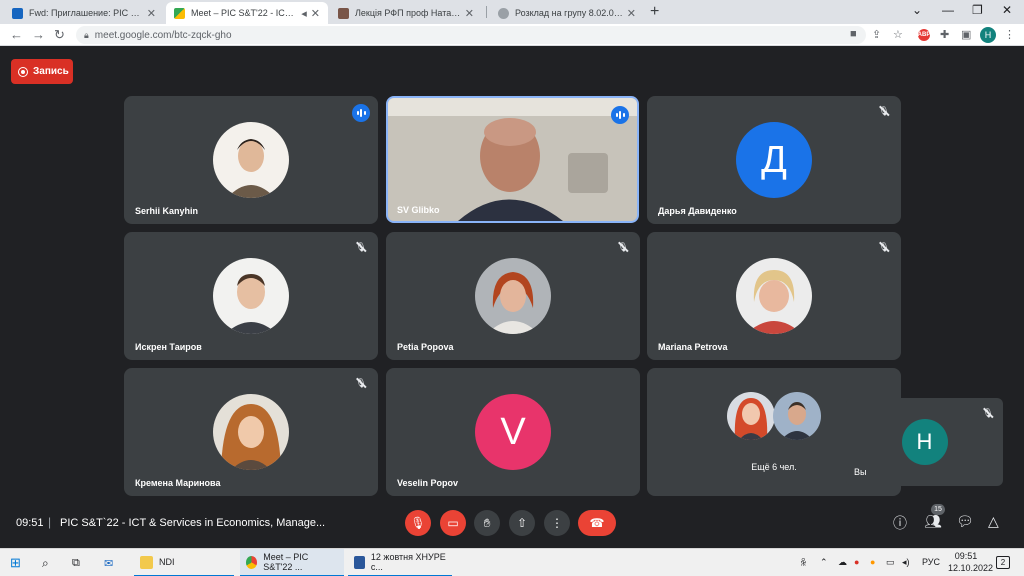  I want to click on profile-avatar: H, so click(988, 35).